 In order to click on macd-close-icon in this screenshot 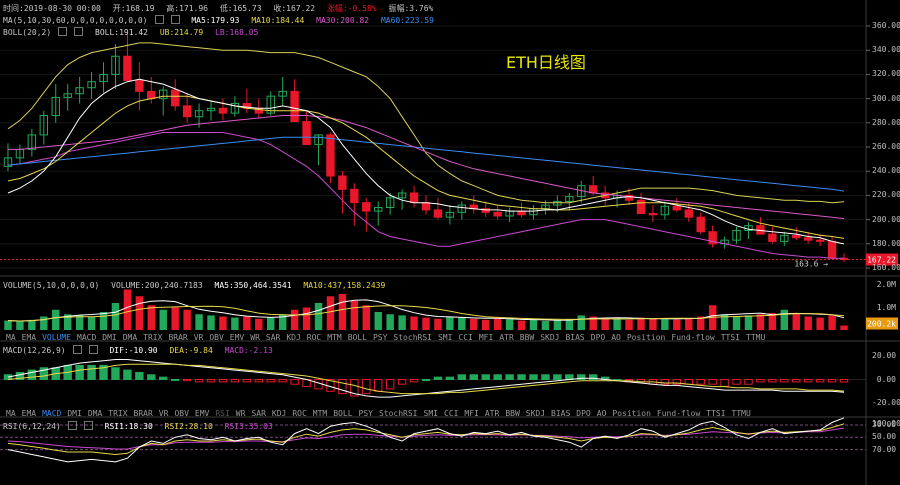, I will do `click(93, 349)`.